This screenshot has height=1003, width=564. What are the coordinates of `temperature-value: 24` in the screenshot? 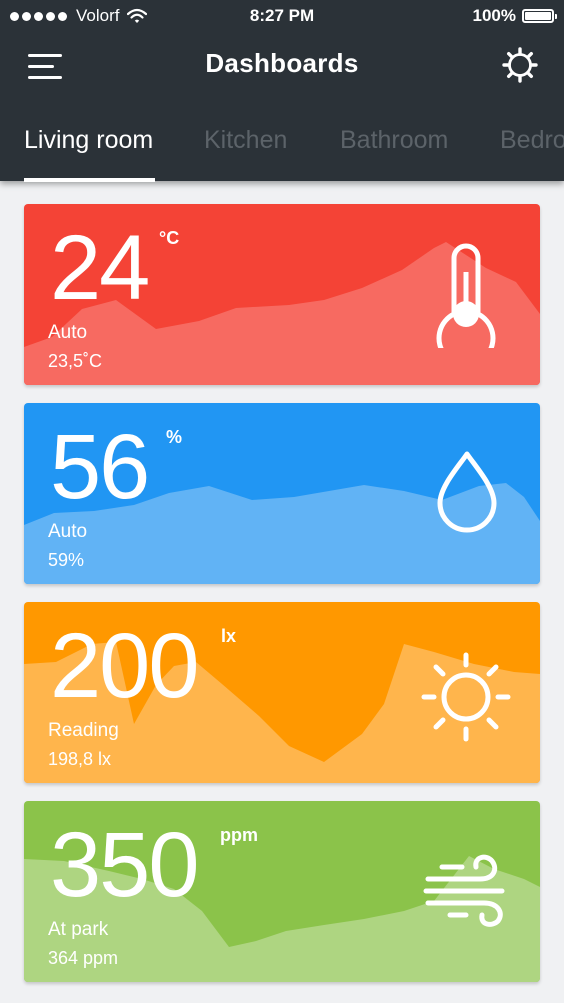 It's located at (100, 268).